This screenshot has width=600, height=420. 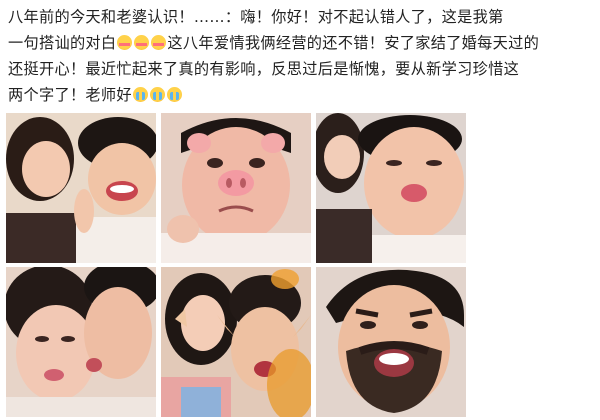 I want to click on photo-couple-laughing, so click(x=81, y=188).